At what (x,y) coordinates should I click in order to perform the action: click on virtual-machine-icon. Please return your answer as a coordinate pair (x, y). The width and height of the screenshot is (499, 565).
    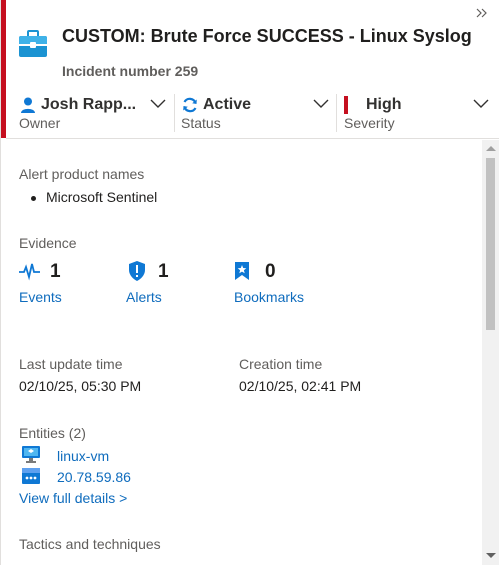
    Looking at the image, I should click on (31, 454).